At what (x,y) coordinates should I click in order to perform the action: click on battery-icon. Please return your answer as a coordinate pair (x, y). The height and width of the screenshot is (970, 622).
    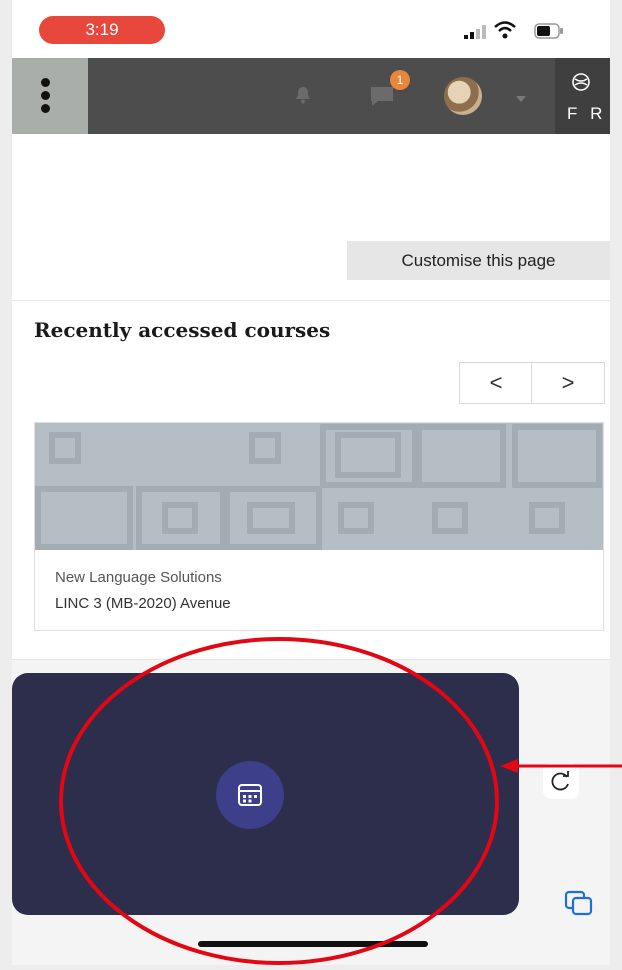
    Looking at the image, I should click on (548, 31).